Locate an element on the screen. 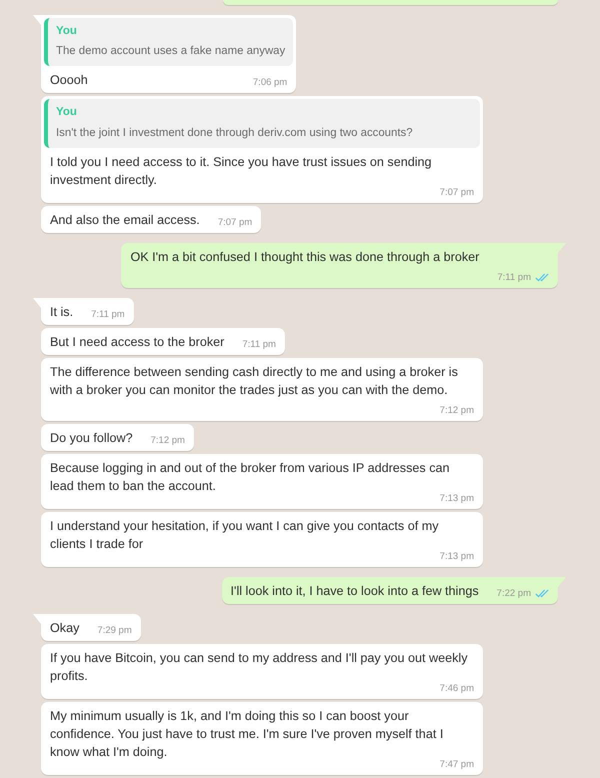  message-text: It is. is located at coordinates (62, 312).